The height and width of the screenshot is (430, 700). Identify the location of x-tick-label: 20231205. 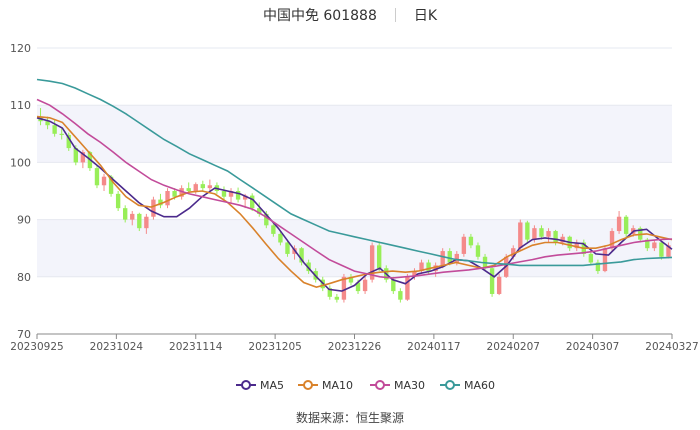
(274, 347).